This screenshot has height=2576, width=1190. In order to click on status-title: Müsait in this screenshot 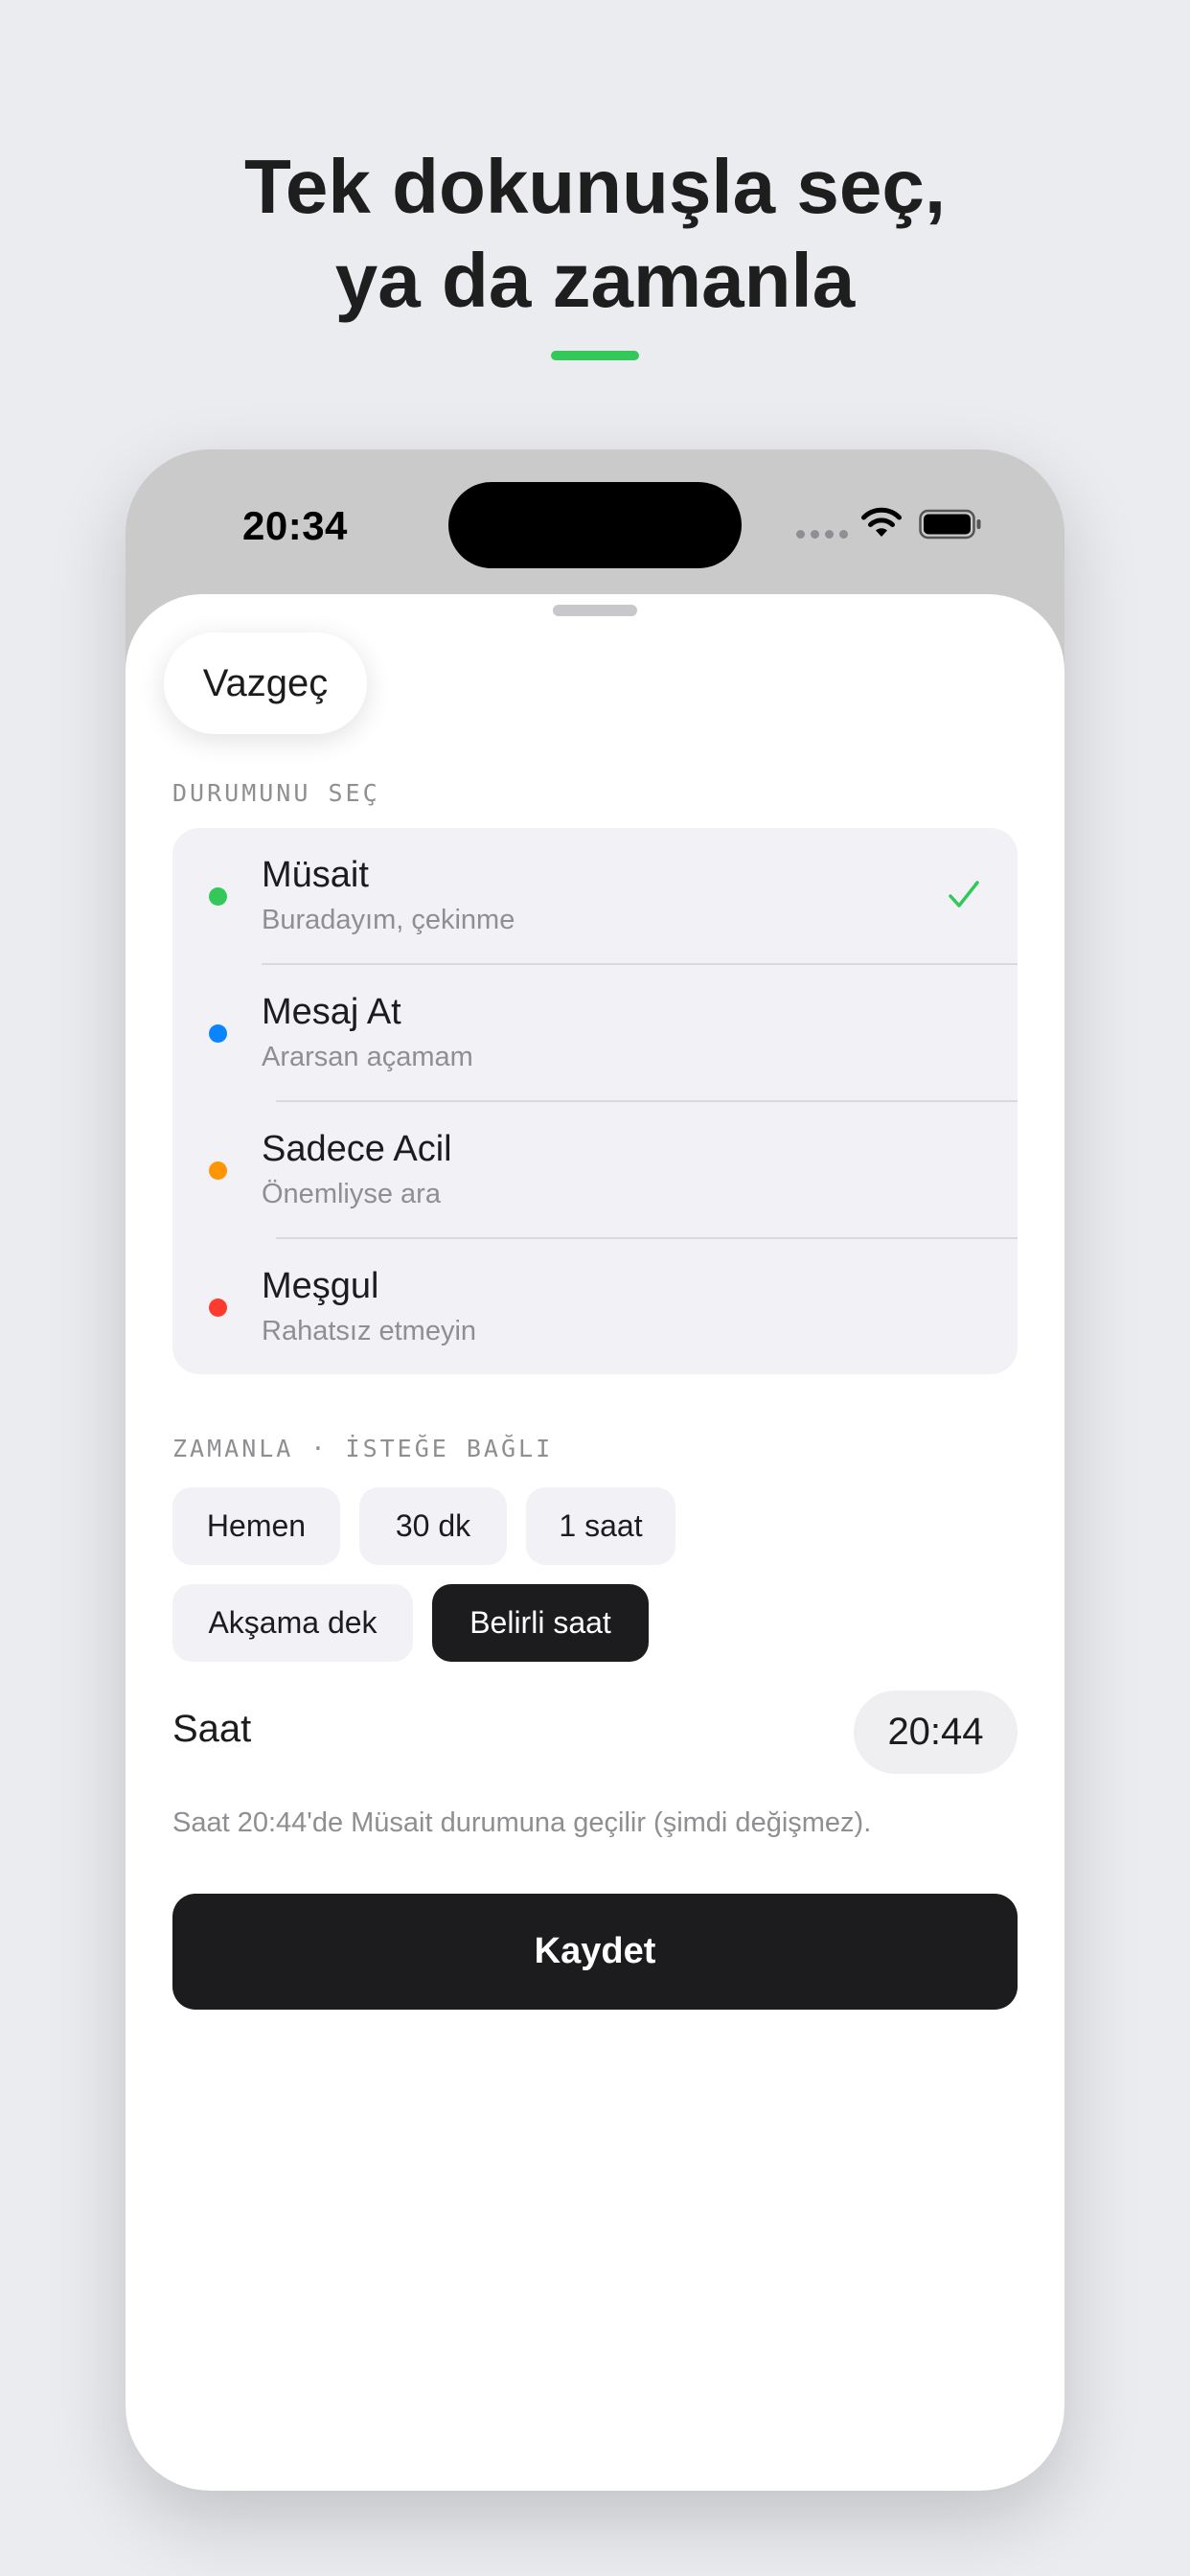, I will do `click(316, 875)`.